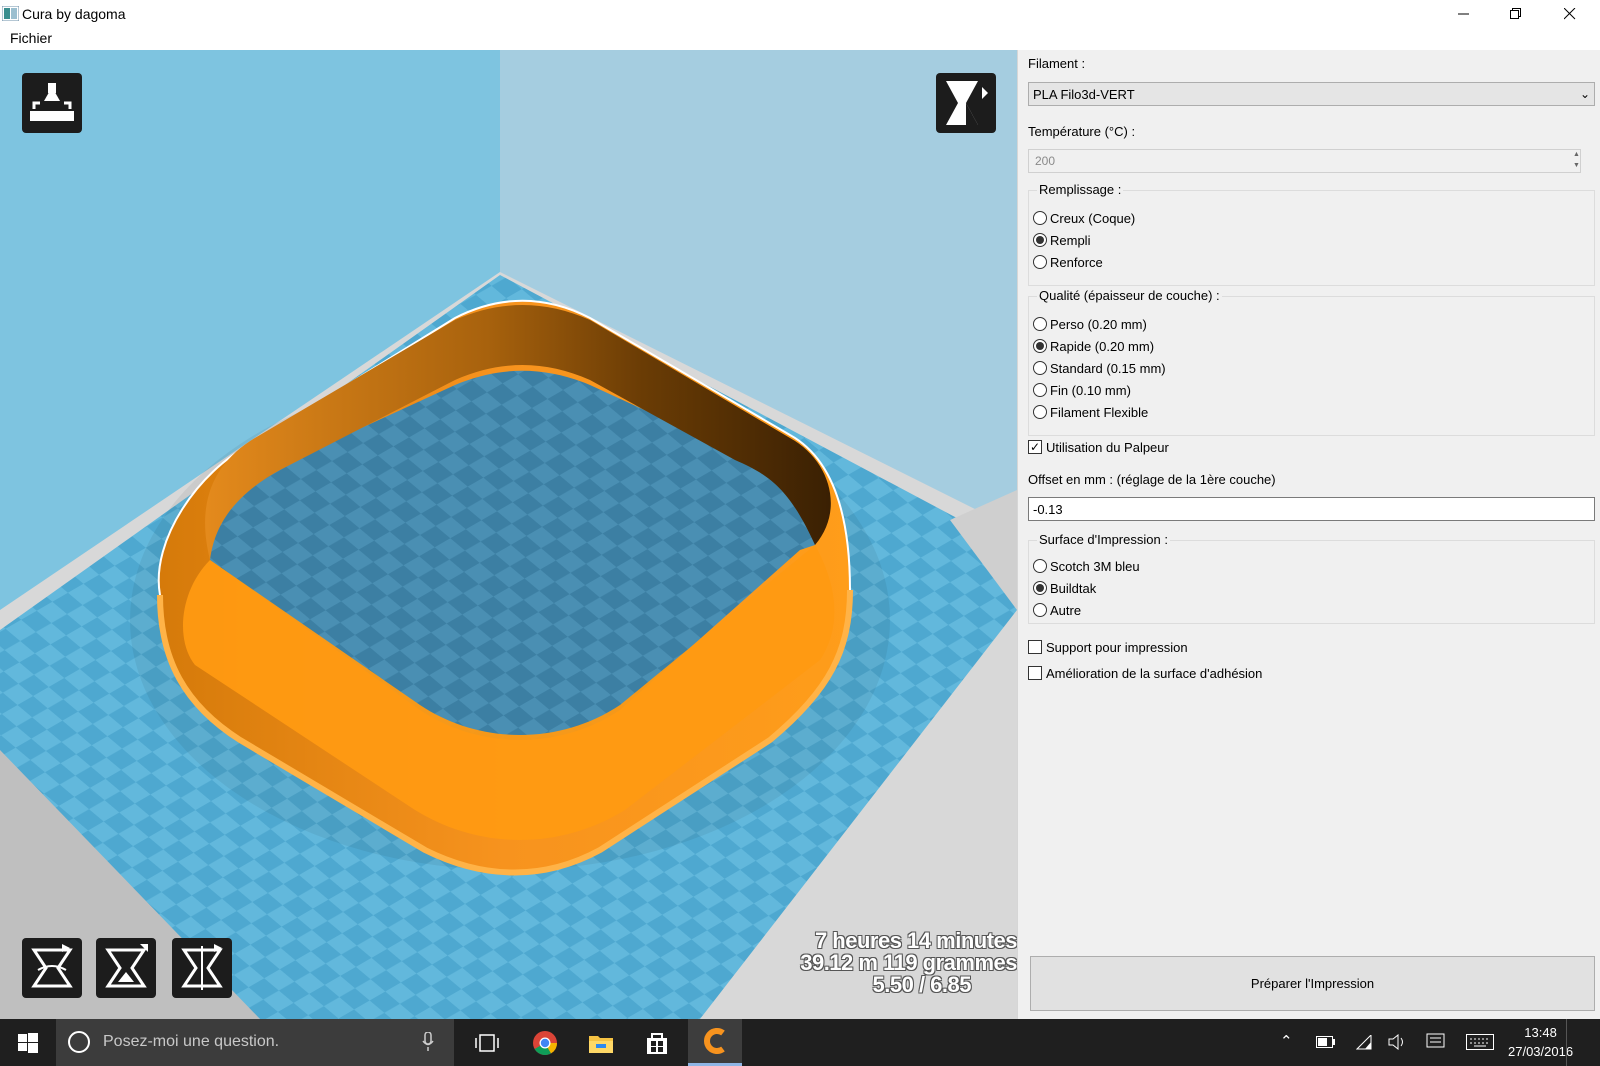 This screenshot has height=1066, width=1600. I want to click on offset-input: -0.13, so click(1311, 509).